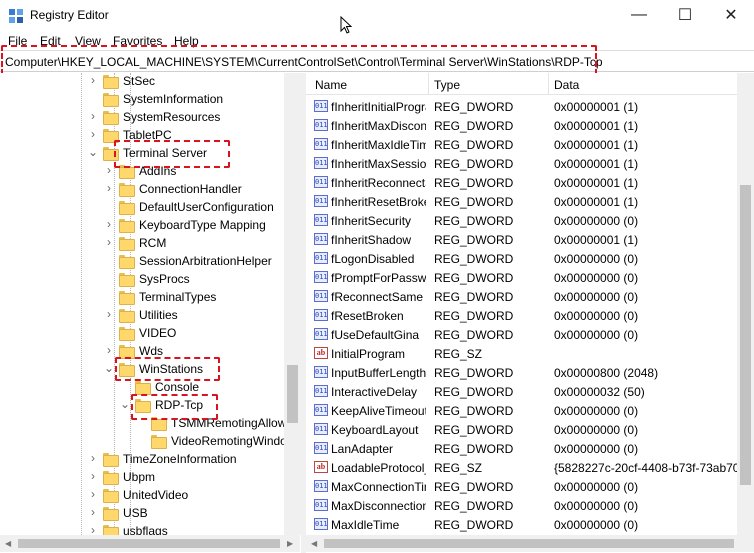 This screenshot has width=754, height=553. Describe the element at coordinates (150, 261) in the screenshot. I see `tree-item: SessionArbitrationHelper` at that location.